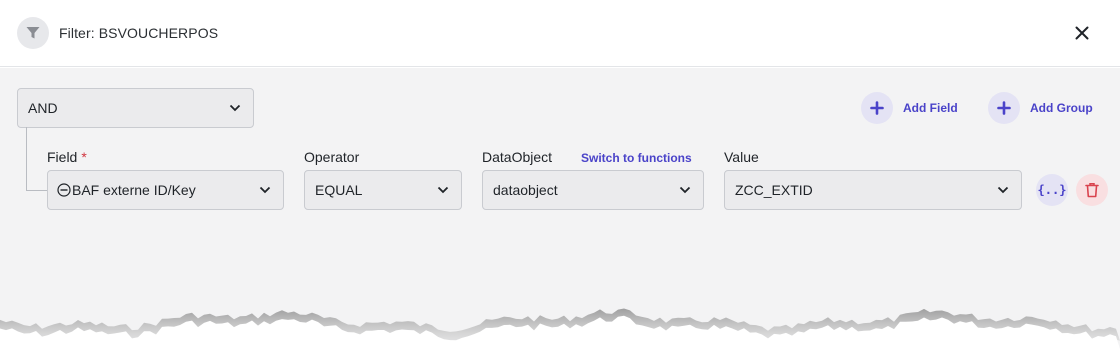 The image size is (1120, 349). Describe the element at coordinates (517, 157) in the screenshot. I see `dataobject-label: DataObject` at that location.